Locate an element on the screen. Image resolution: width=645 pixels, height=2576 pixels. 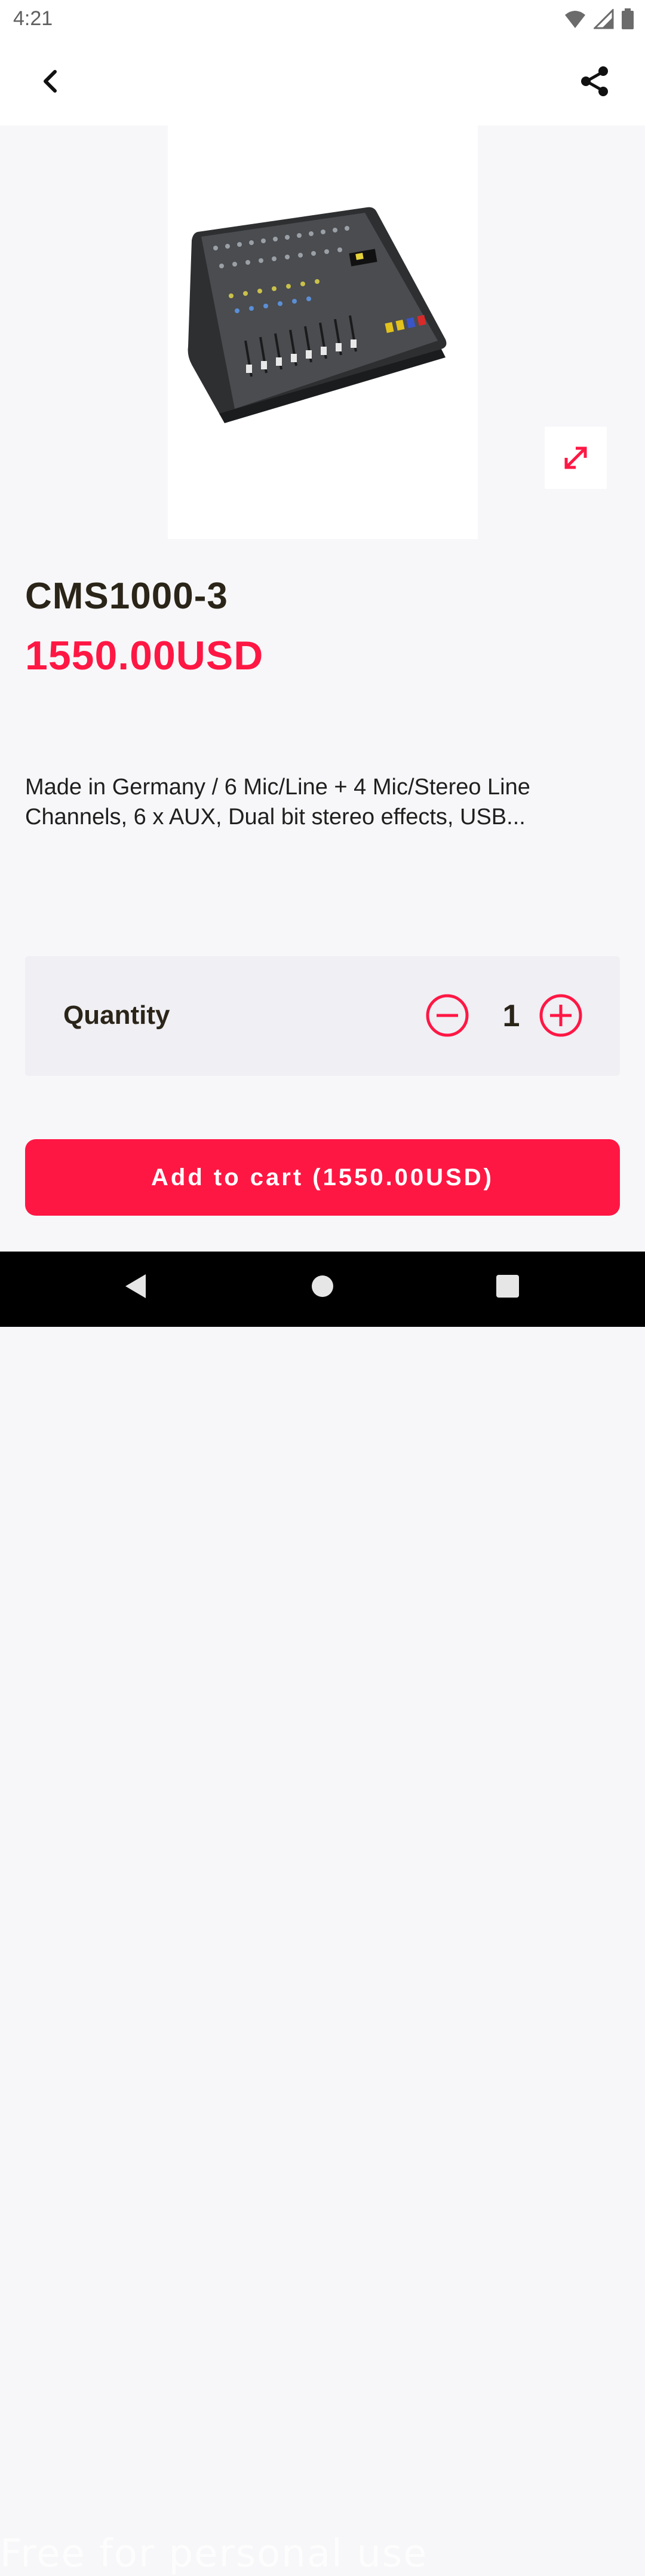
product-name: CMS1000-3 is located at coordinates (126, 596).